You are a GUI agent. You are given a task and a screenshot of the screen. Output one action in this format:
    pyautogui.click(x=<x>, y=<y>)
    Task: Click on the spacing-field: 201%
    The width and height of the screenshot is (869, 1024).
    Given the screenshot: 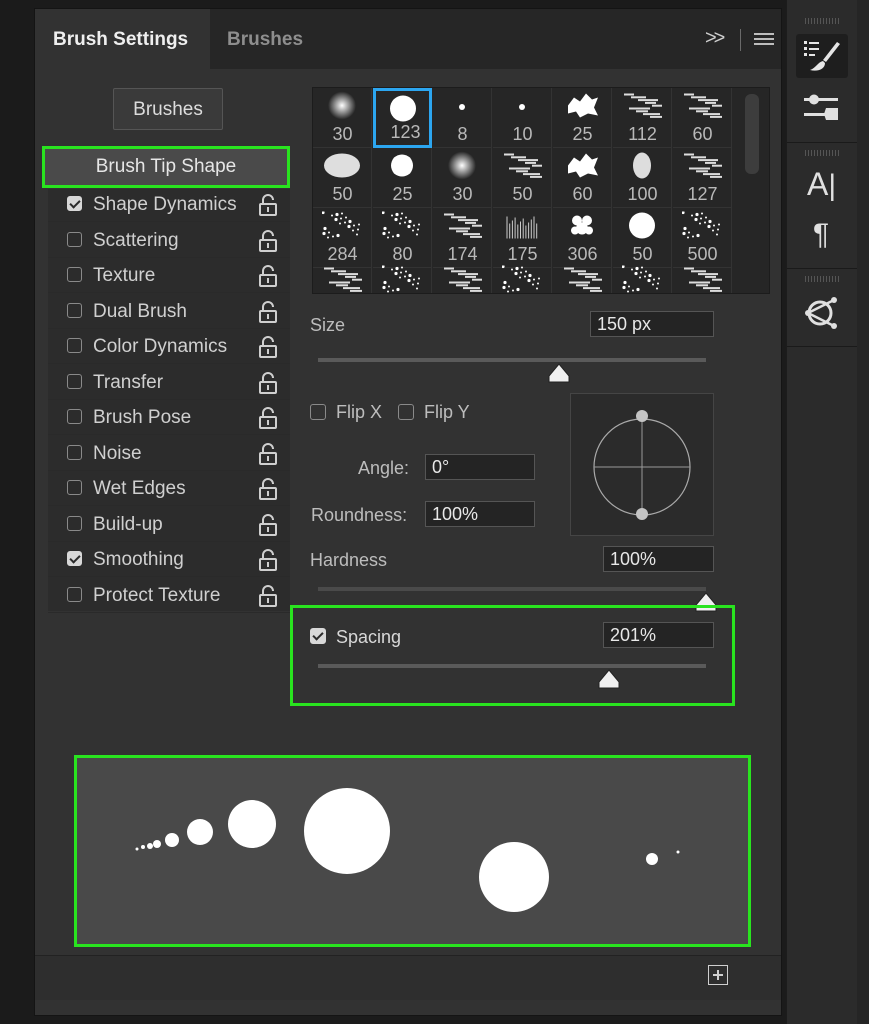 What is the action you would take?
    pyautogui.click(x=658, y=635)
    